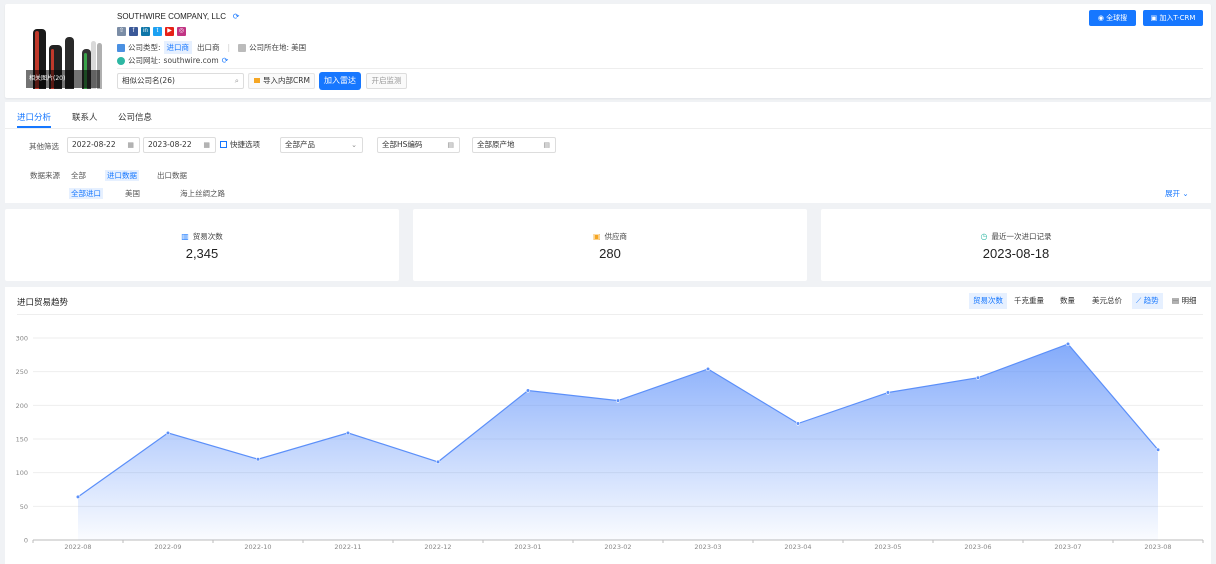 The height and width of the screenshot is (564, 1216). Describe the element at coordinates (281, 81) in the screenshot. I see `import-crm-button: 导入内部CRM` at that location.